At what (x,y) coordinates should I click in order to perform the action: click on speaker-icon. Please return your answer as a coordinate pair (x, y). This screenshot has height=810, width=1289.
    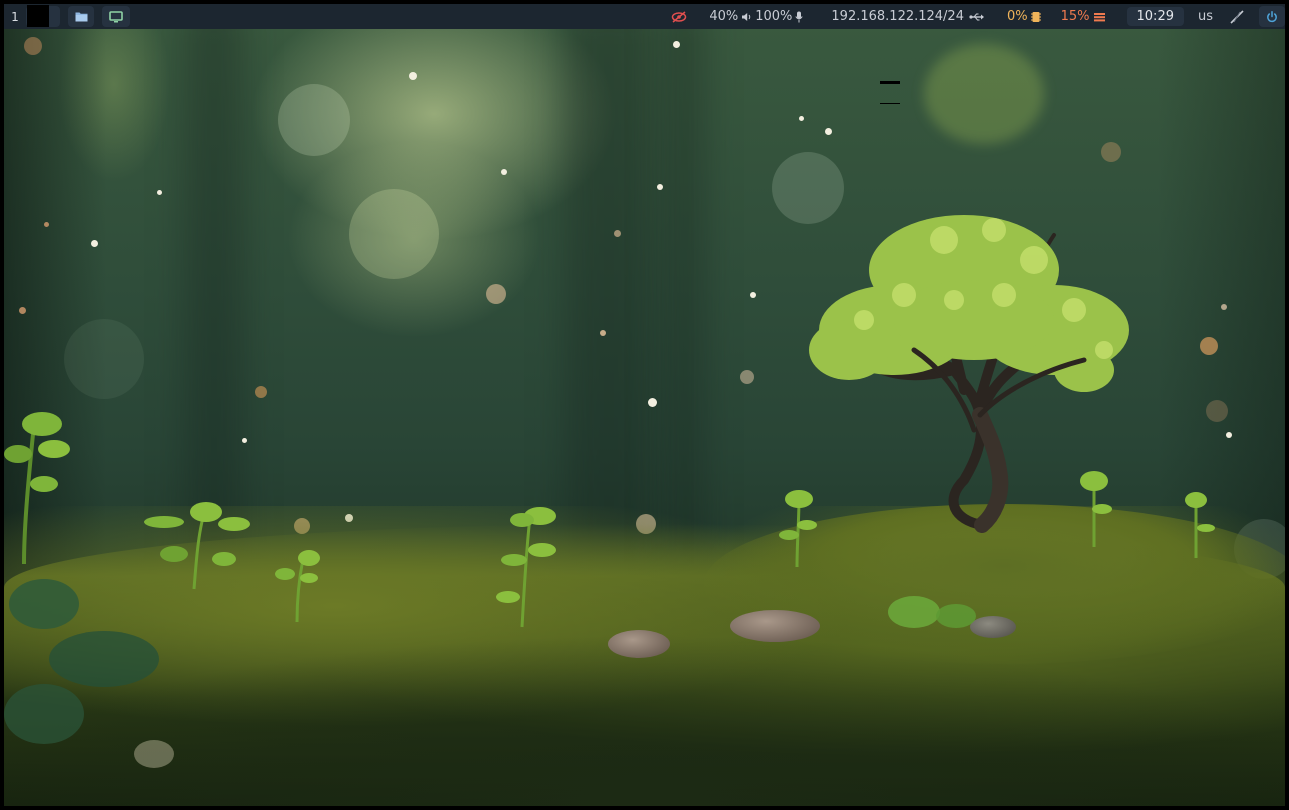
    Looking at the image, I should click on (746, 17).